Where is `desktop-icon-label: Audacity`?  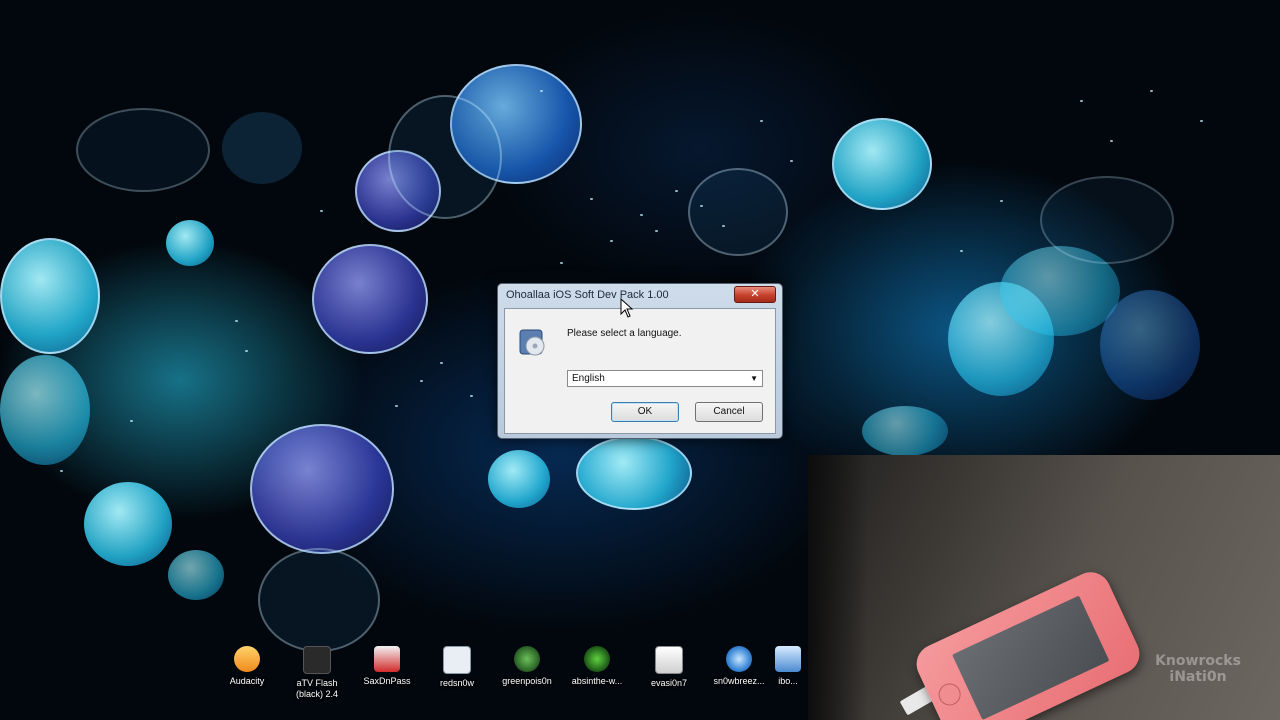
desktop-icon-label: Audacity is located at coordinates (247, 681).